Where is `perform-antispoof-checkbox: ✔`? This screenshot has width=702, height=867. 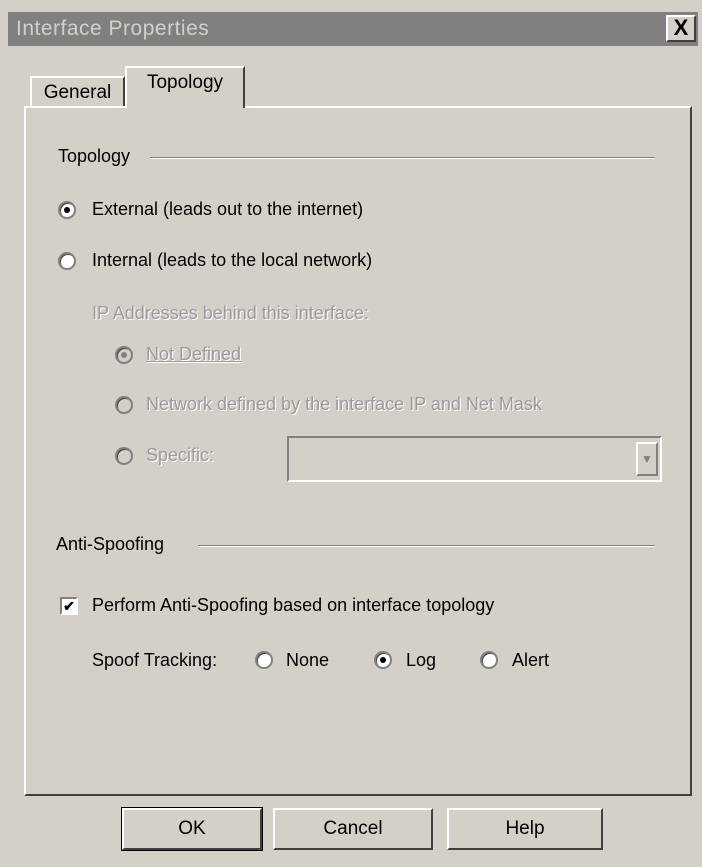 perform-antispoof-checkbox: ✔ is located at coordinates (69, 606).